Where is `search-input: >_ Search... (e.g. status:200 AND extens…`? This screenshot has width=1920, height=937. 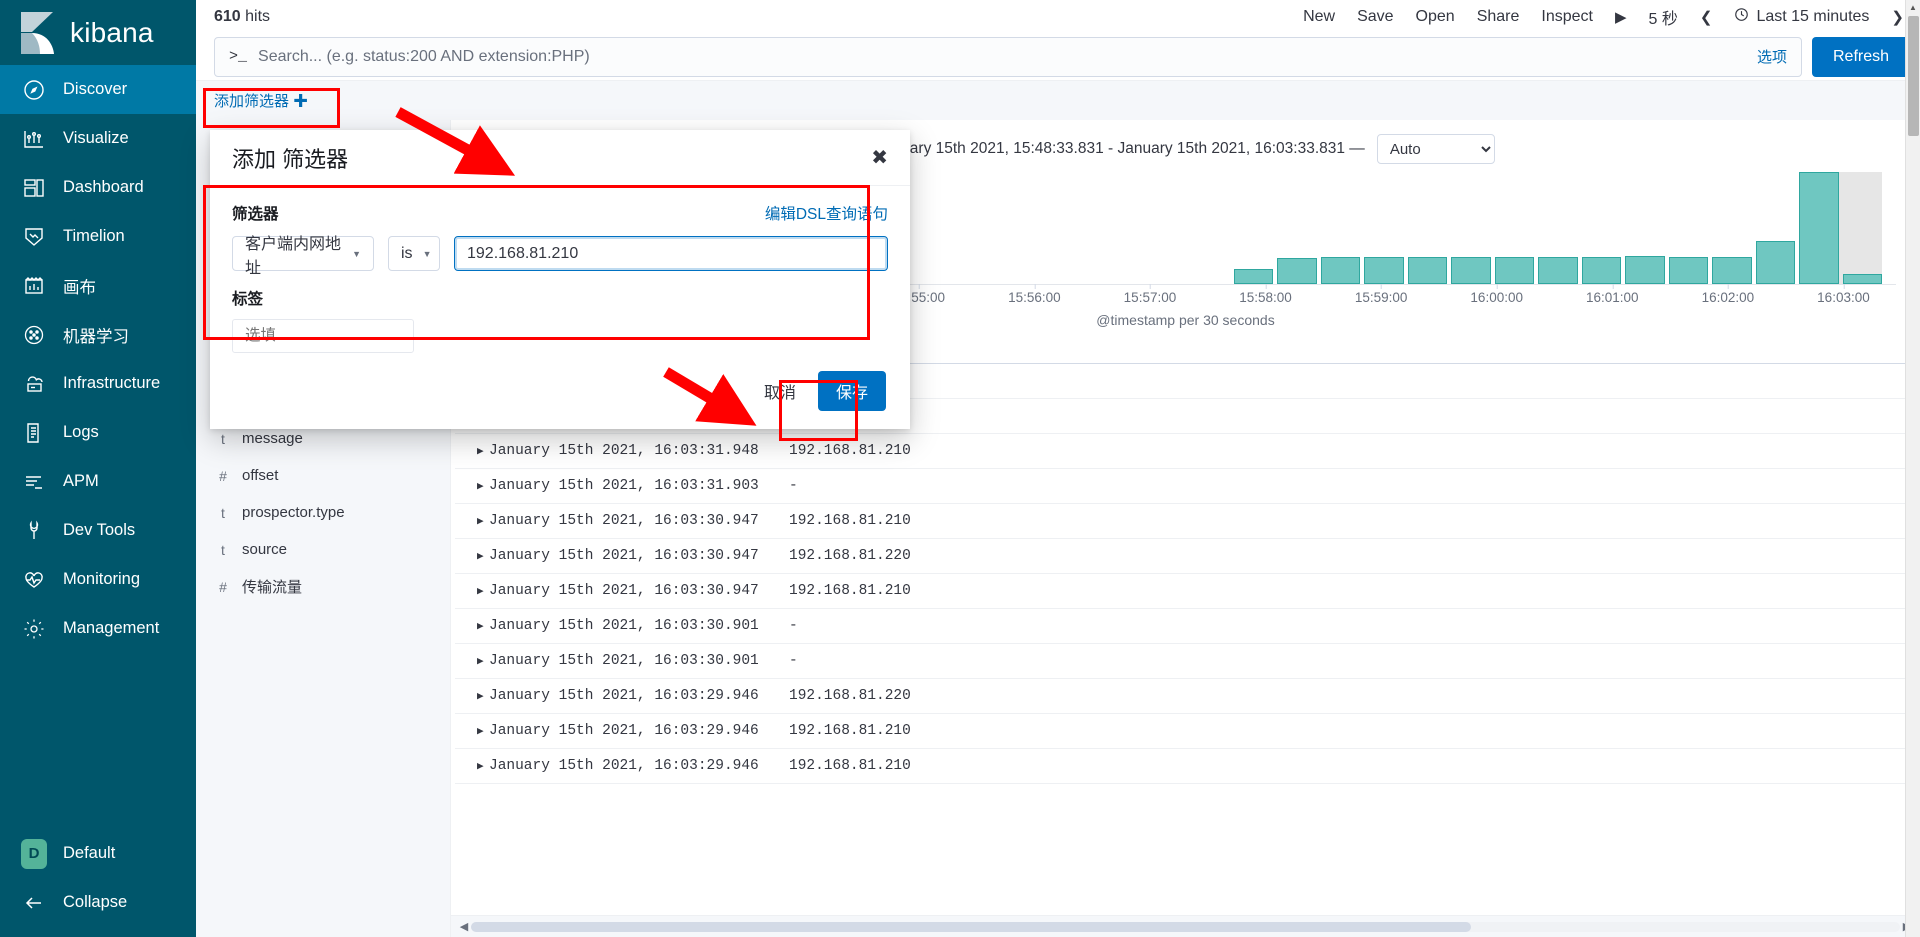 search-input: >_ Search... (e.g. status:200 AND extens… is located at coordinates (1008, 56).